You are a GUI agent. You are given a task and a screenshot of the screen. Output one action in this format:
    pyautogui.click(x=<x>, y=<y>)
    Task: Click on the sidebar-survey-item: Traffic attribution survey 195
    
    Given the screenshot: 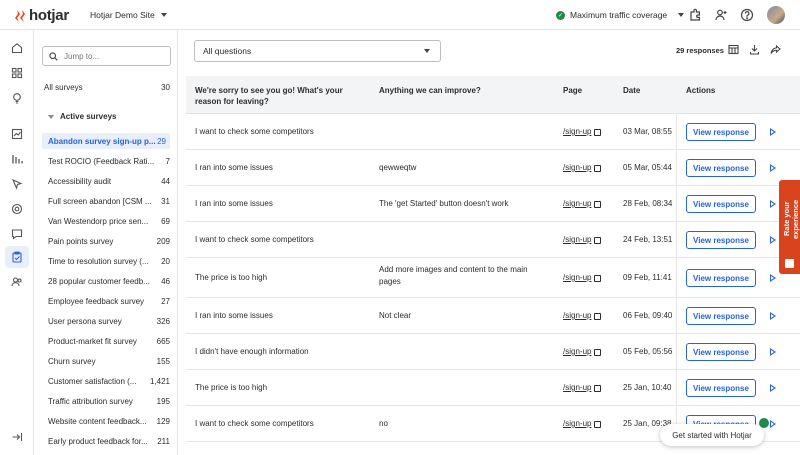 What is the action you would take?
    pyautogui.click(x=107, y=401)
    